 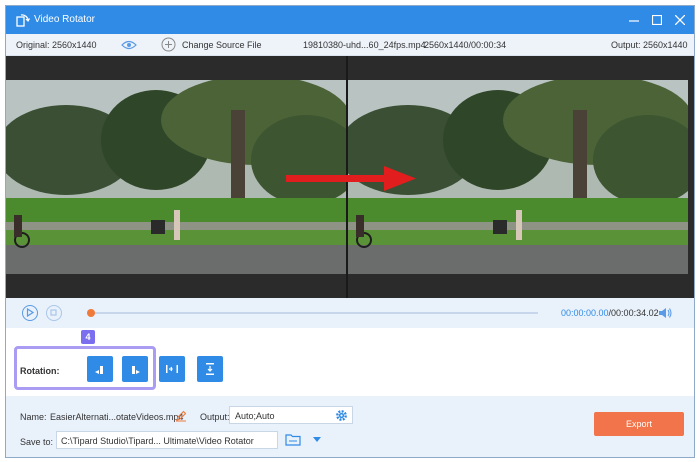 What do you see at coordinates (117, 417) in the screenshot?
I see `output-filename: EasierAlternati...otateVideos.mp4` at bounding box center [117, 417].